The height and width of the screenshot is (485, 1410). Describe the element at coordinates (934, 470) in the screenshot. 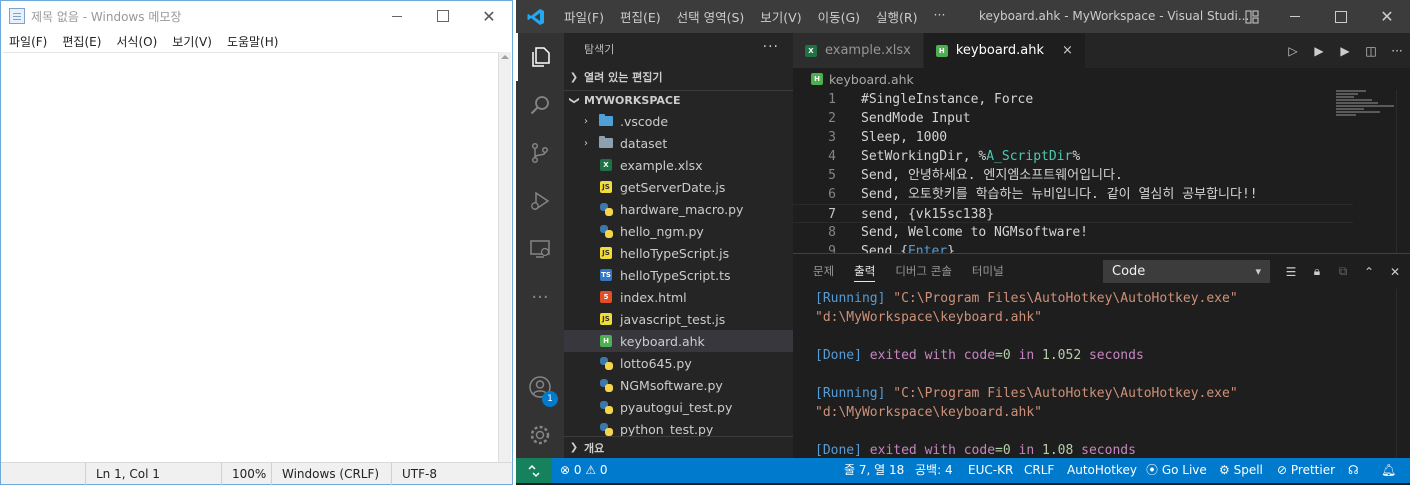

I see `status-indentation: 공백: 4` at that location.